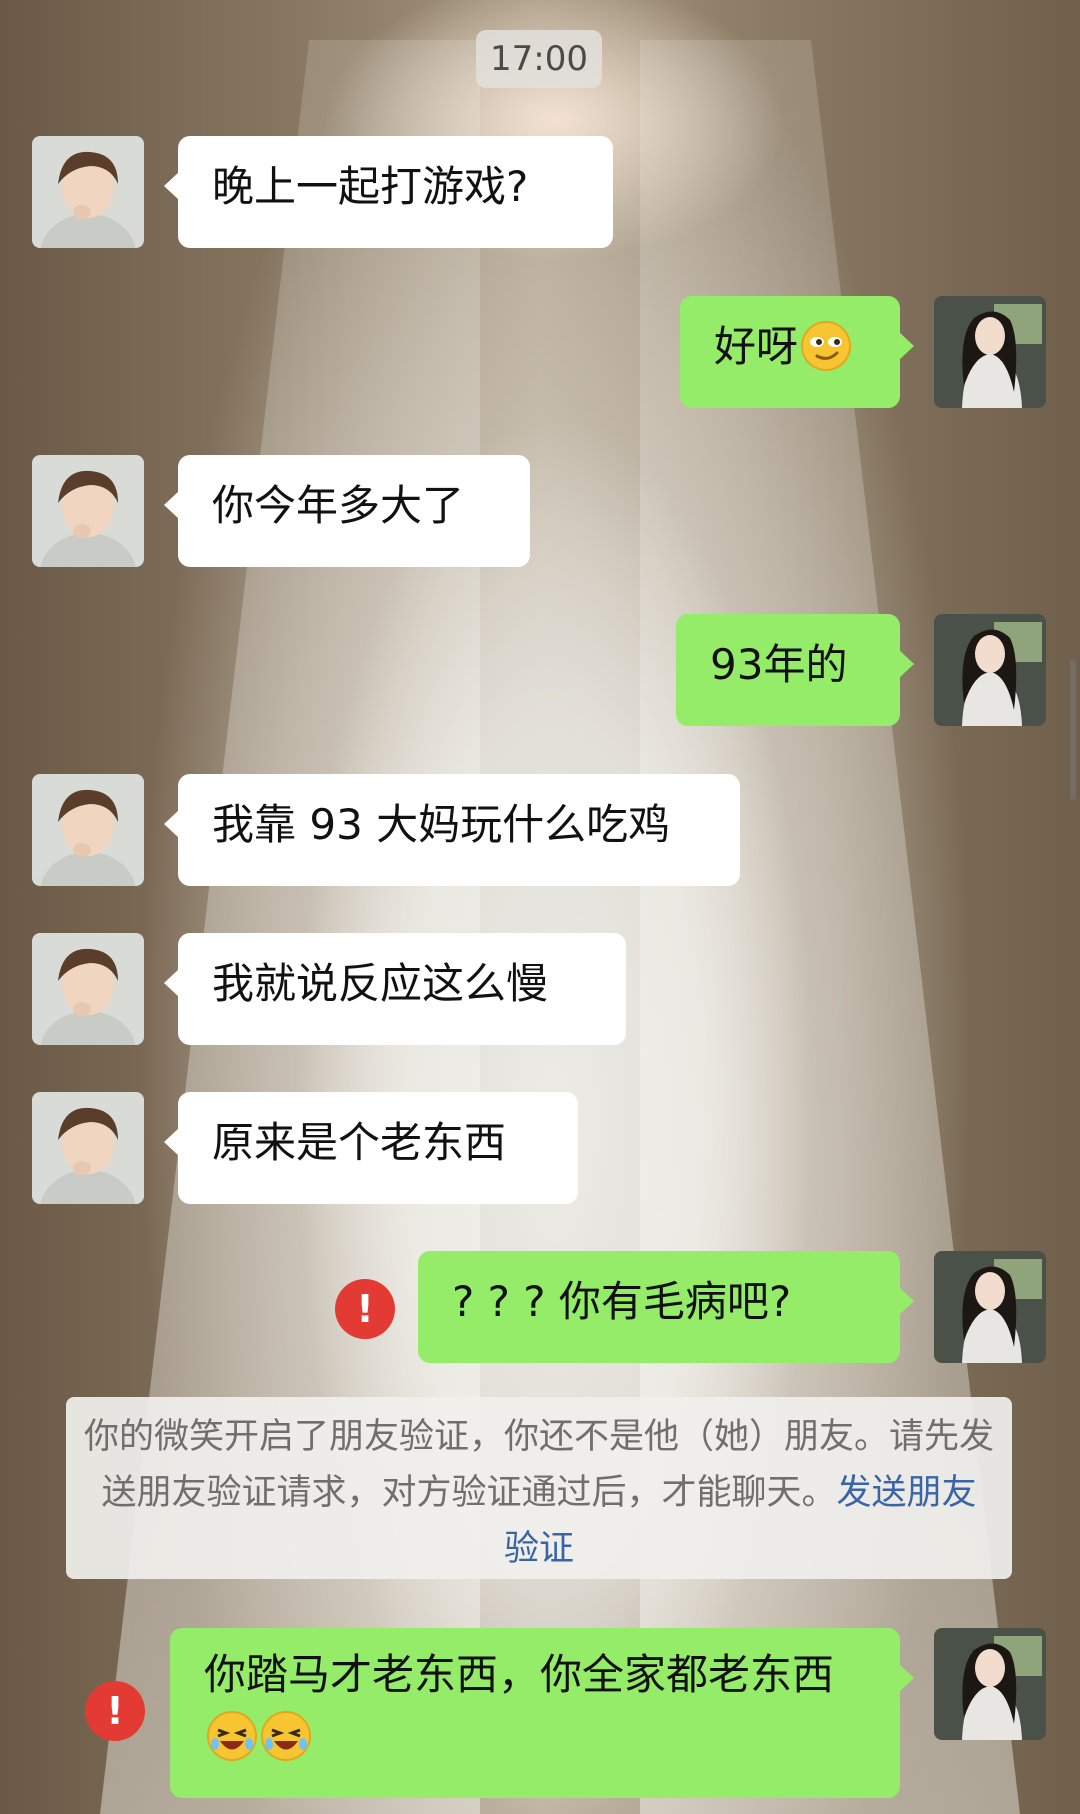  What do you see at coordinates (539, 59) in the screenshot?
I see `timestamp: 17:00` at bounding box center [539, 59].